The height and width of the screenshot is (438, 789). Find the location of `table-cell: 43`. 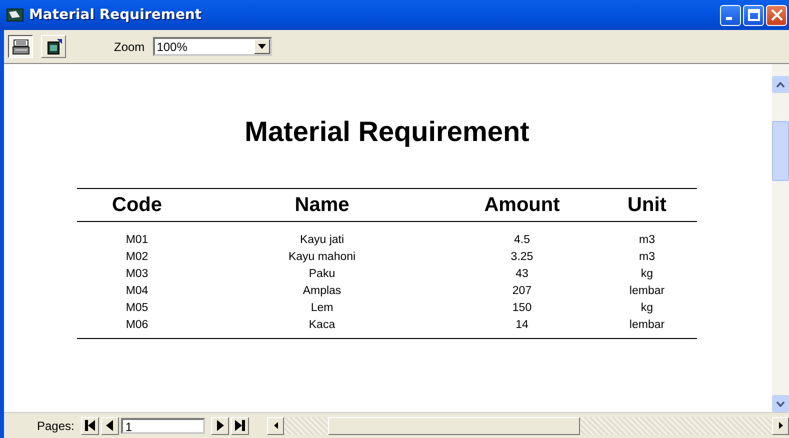

table-cell: 43 is located at coordinates (522, 274).